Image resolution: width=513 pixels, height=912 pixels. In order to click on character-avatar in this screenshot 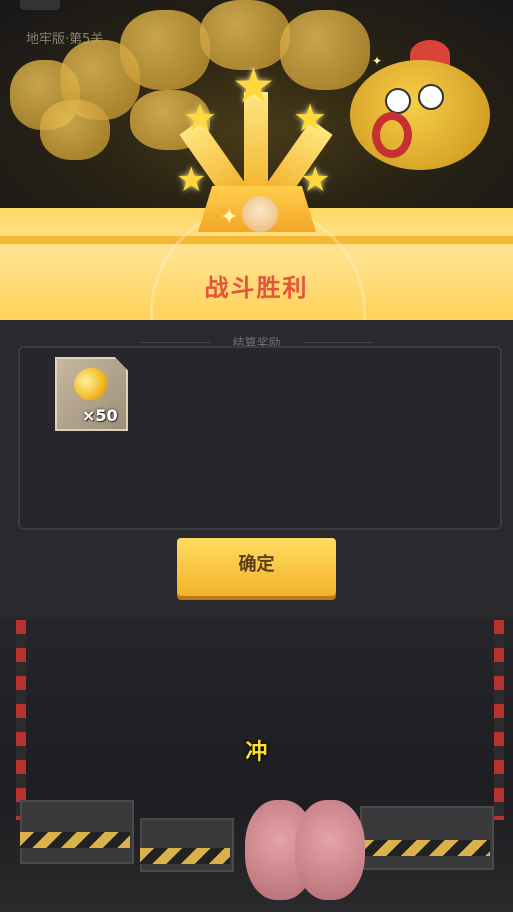, I will do `click(260, 214)`.